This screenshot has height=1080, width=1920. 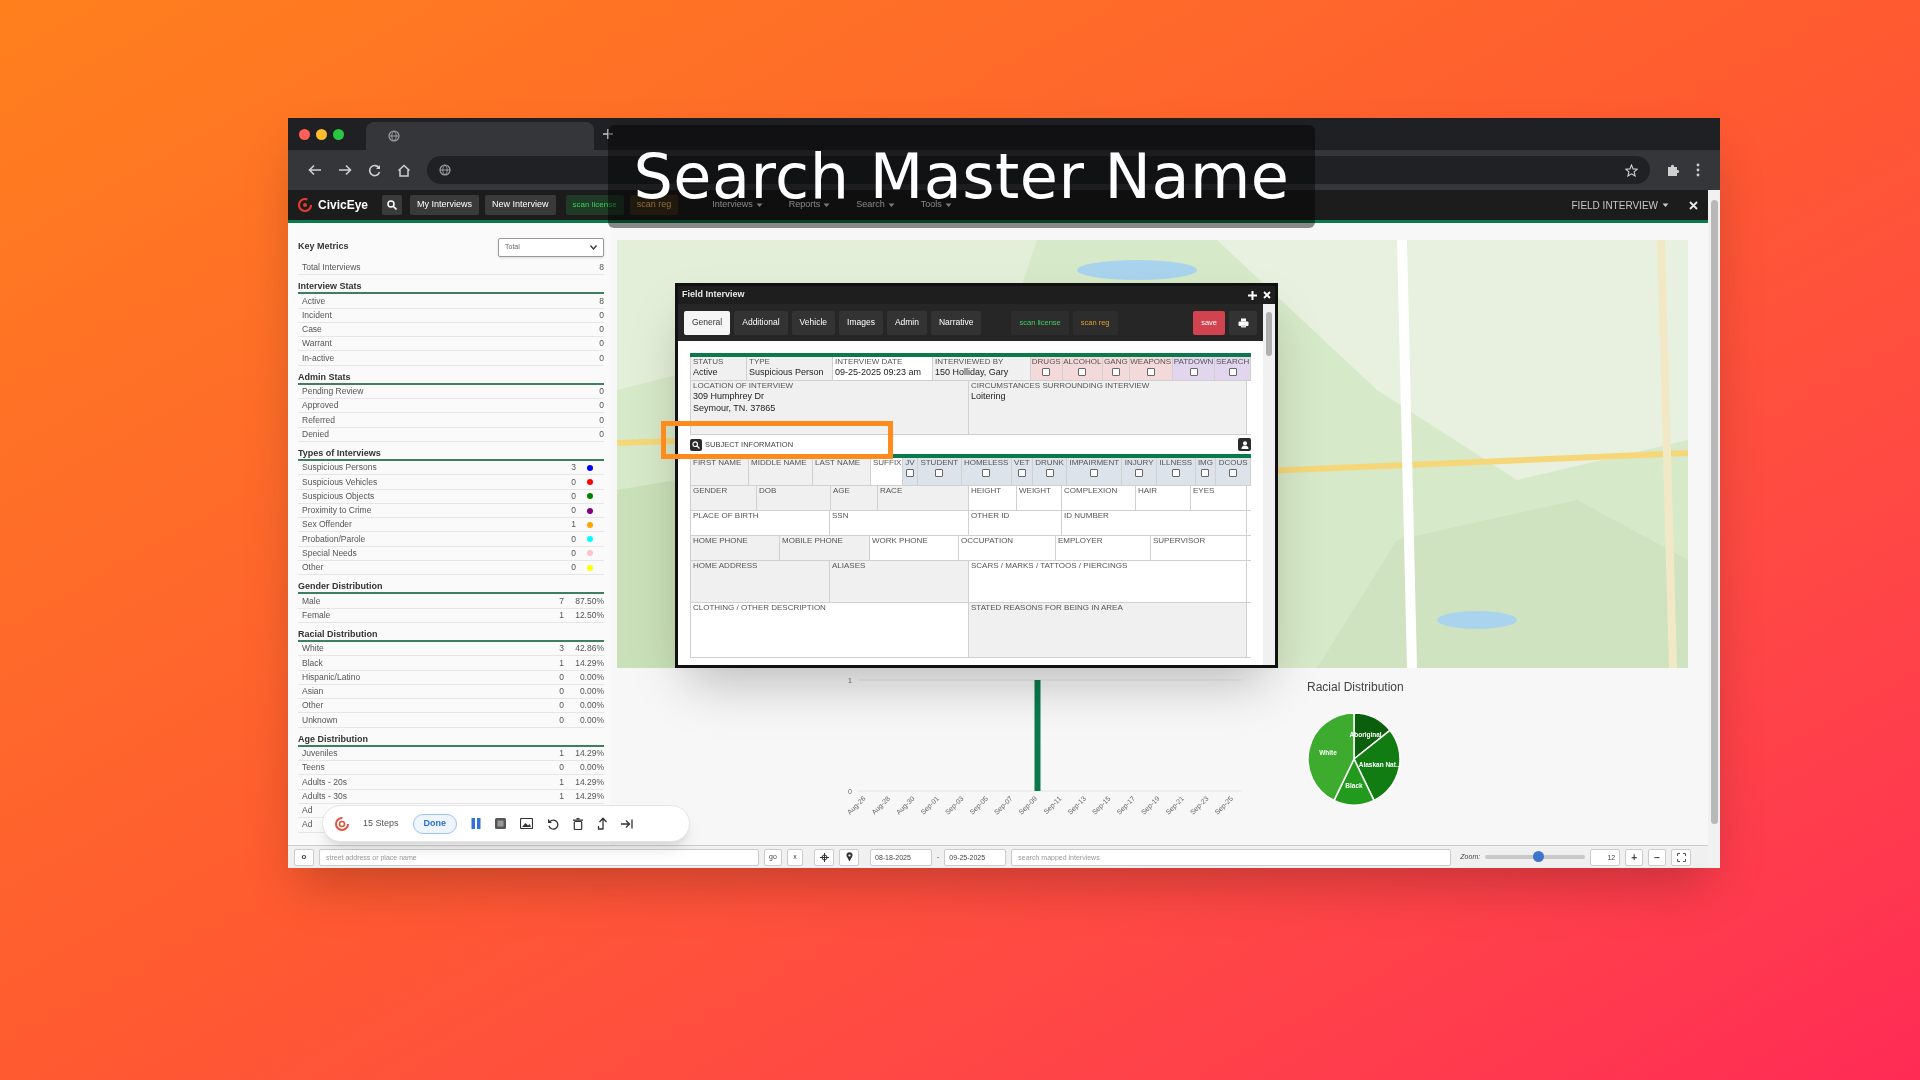 What do you see at coordinates (830, 407) in the screenshot?
I see `form-field: LOCATION OF INTERVIEW 309 Humphrey Dr Seymour, TN. 37865` at bounding box center [830, 407].